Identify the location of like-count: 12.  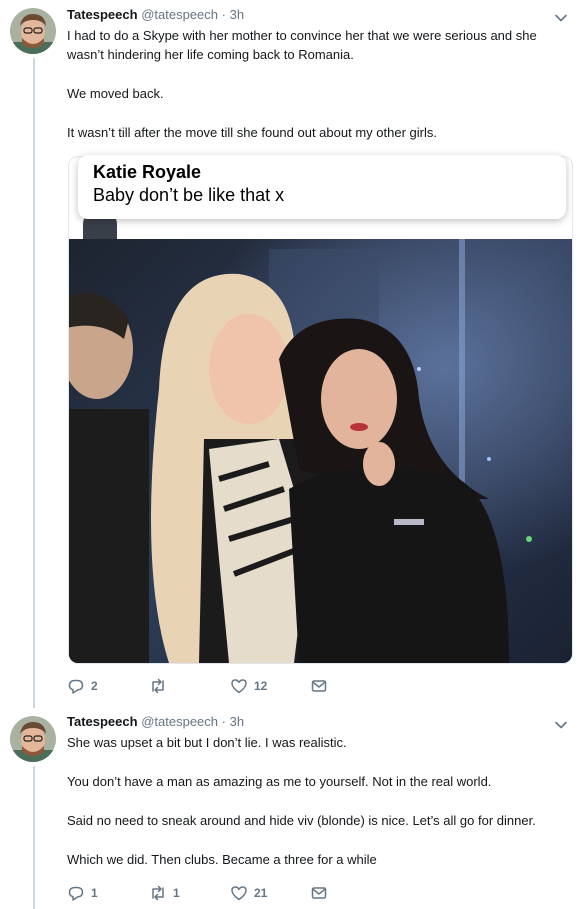
(261, 686).